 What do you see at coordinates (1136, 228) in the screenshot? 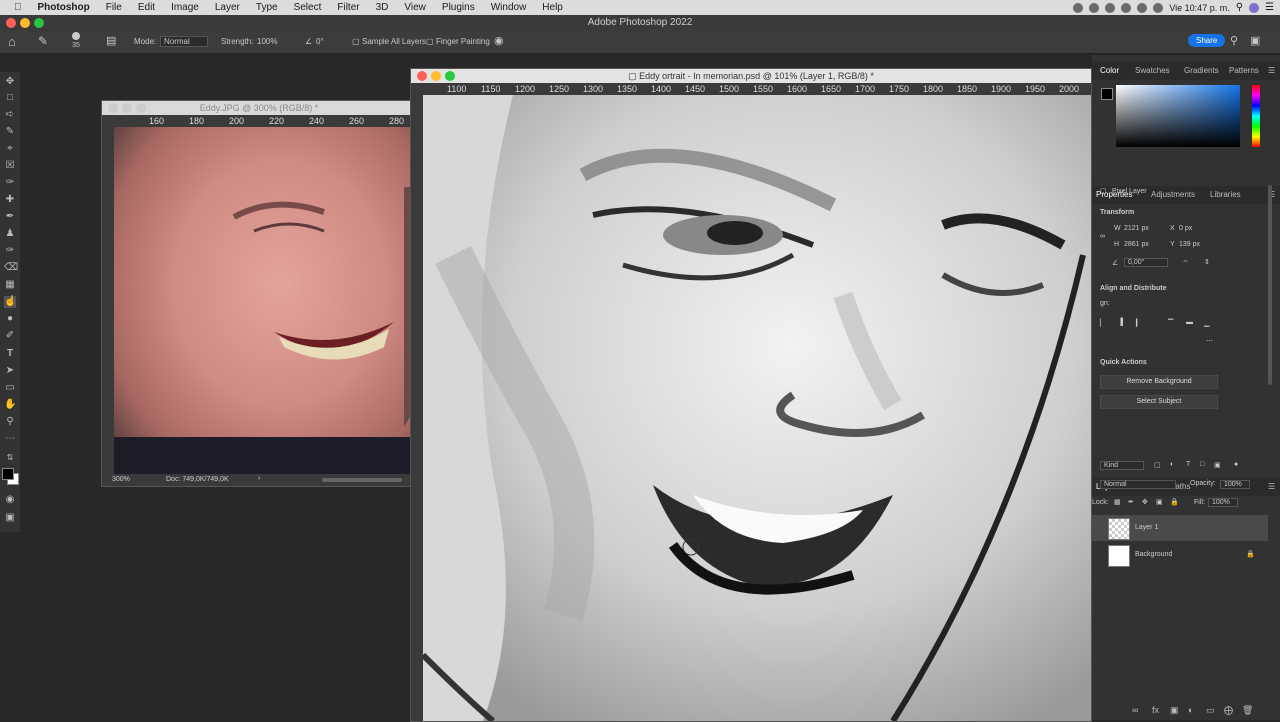
I see `width-value: 2121 px` at bounding box center [1136, 228].